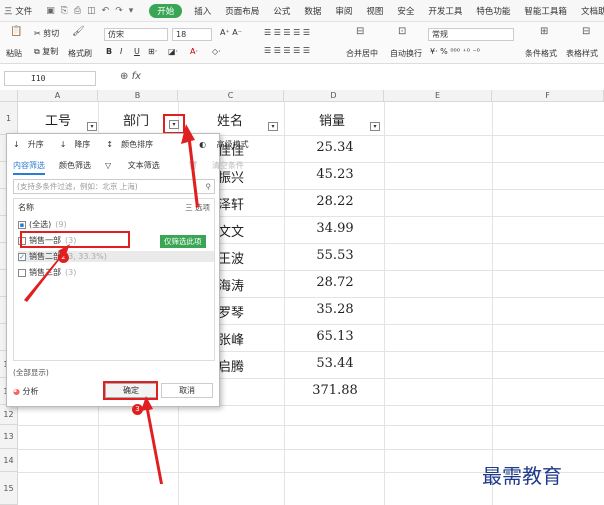 The image size is (604, 505). Describe the element at coordinates (592, 11) in the screenshot. I see `tab-doc-assistant: 文档助` at that location.